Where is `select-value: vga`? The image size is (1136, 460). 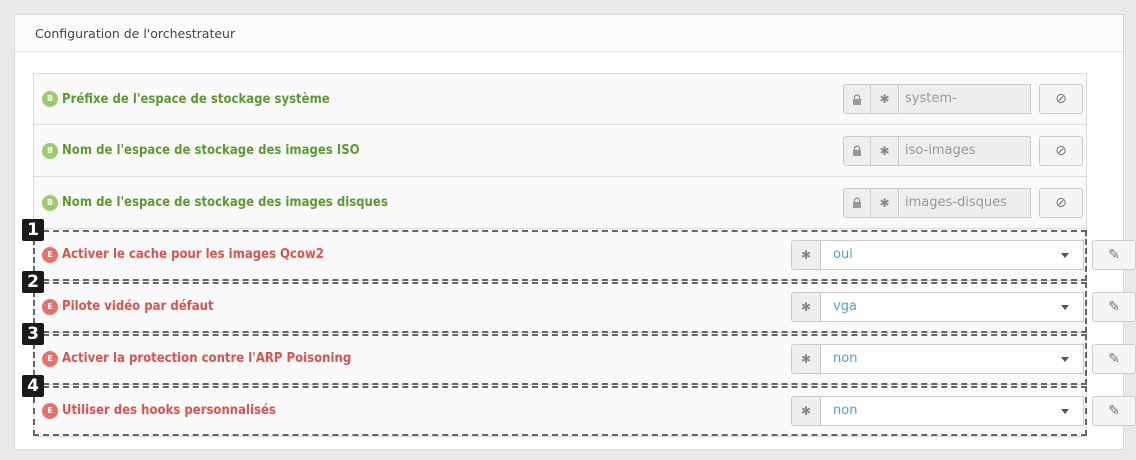 select-value: vga is located at coordinates (845, 306).